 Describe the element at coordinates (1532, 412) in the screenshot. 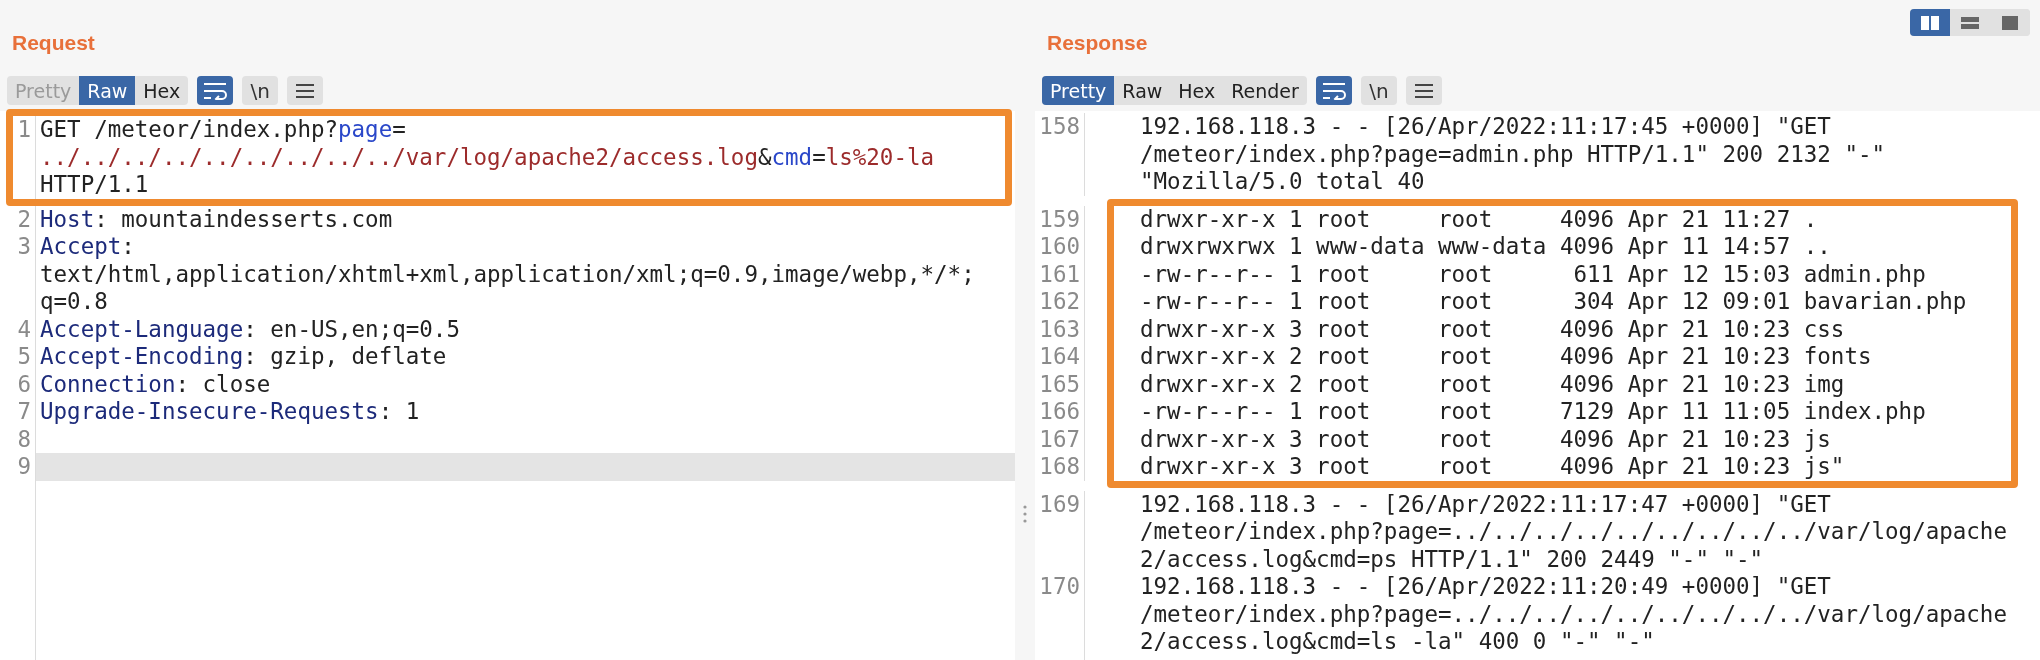

I see `code-line: -rw-r--r-- 1 root root 7129 Apr 11 11:05 index.php` at that location.